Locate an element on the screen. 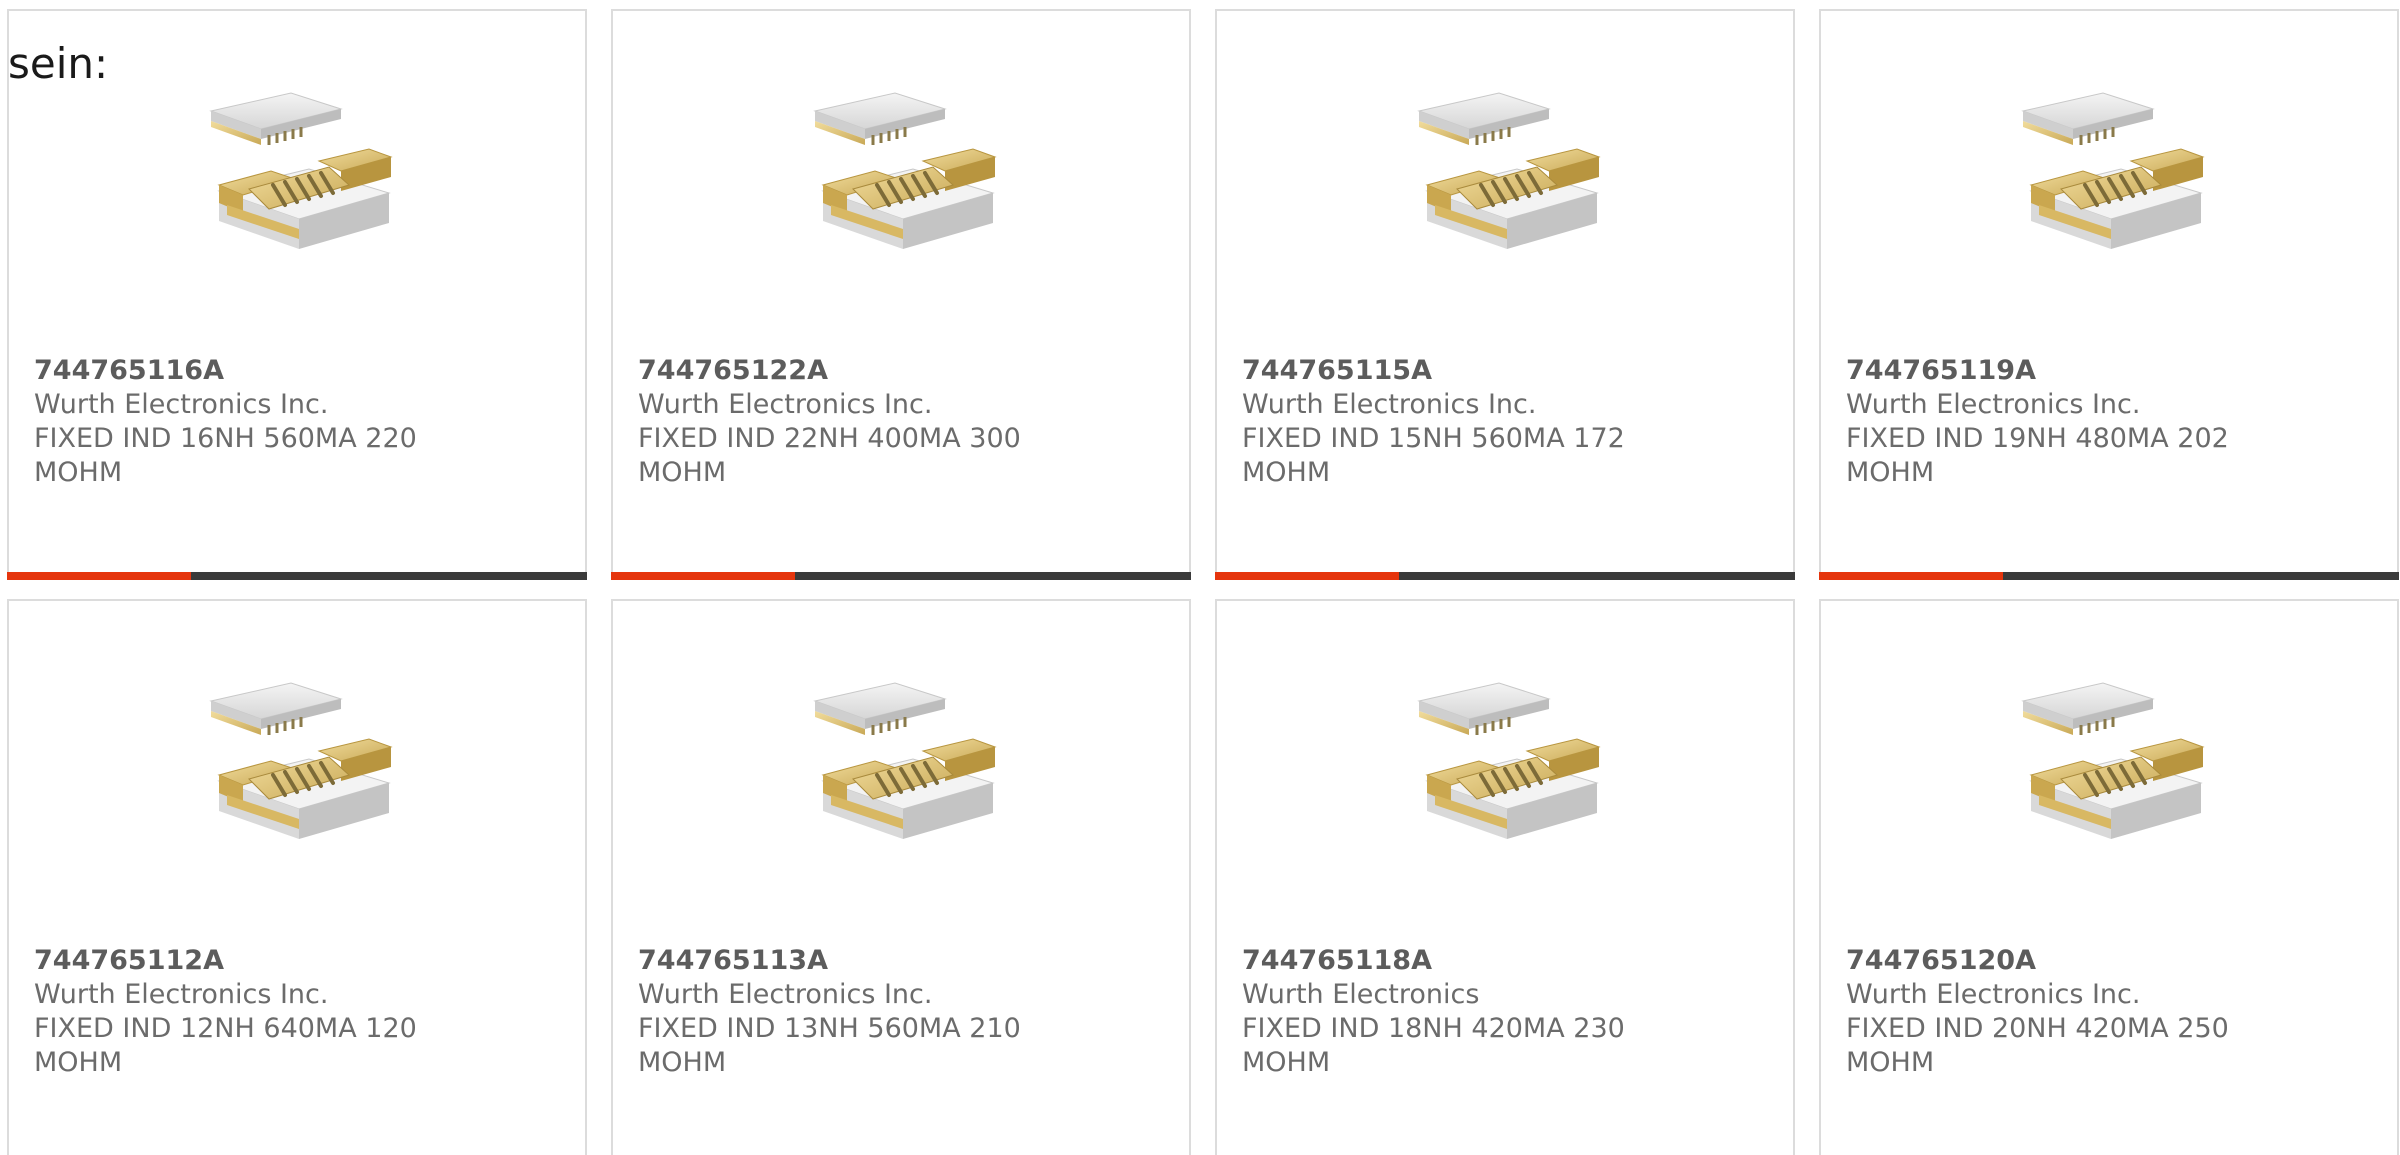 This screenshot has height=1155, width=2400. part-number: 744765113A is located at coordinates (838, 961).